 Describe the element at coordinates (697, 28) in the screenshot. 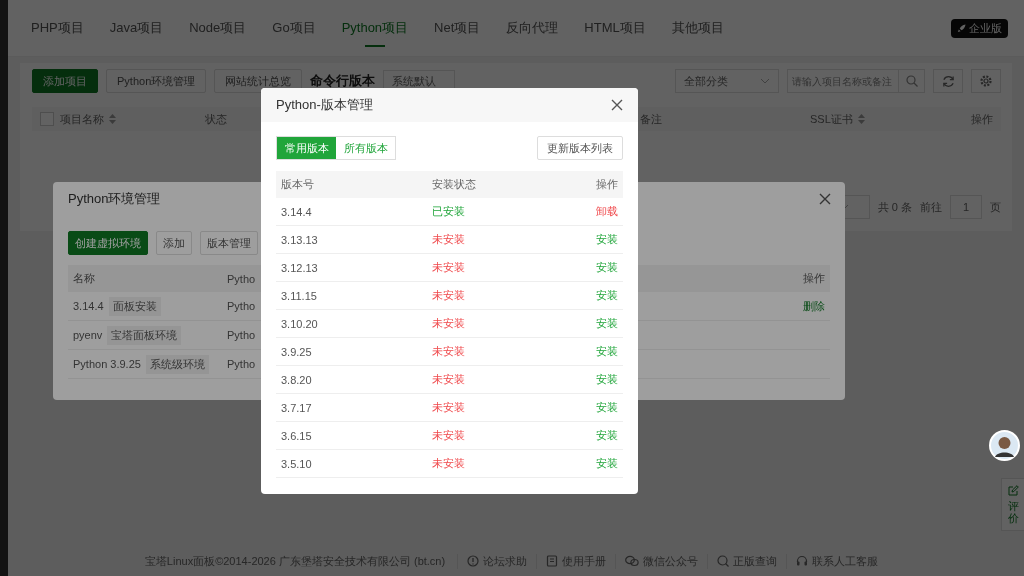

I see `project-tab: 其他项目` at that location.